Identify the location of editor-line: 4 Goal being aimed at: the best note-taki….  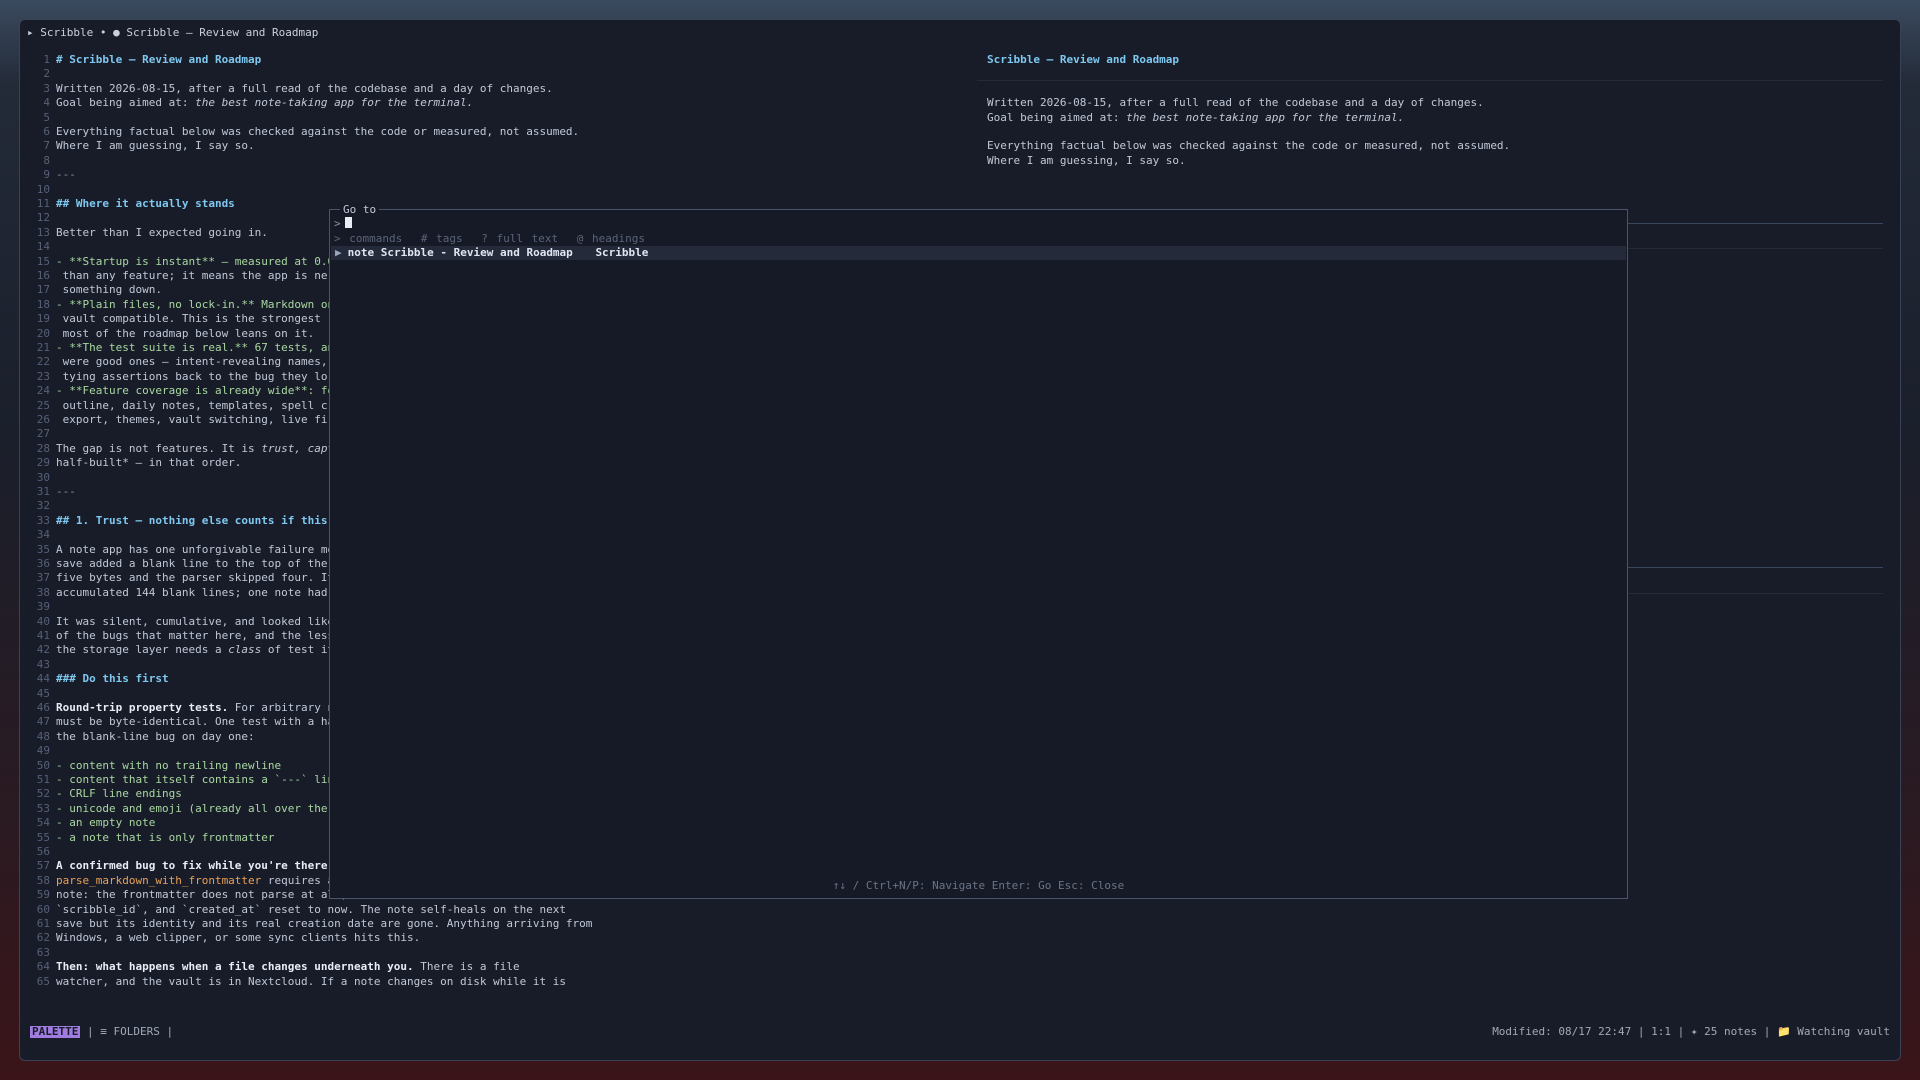
(250, 103).